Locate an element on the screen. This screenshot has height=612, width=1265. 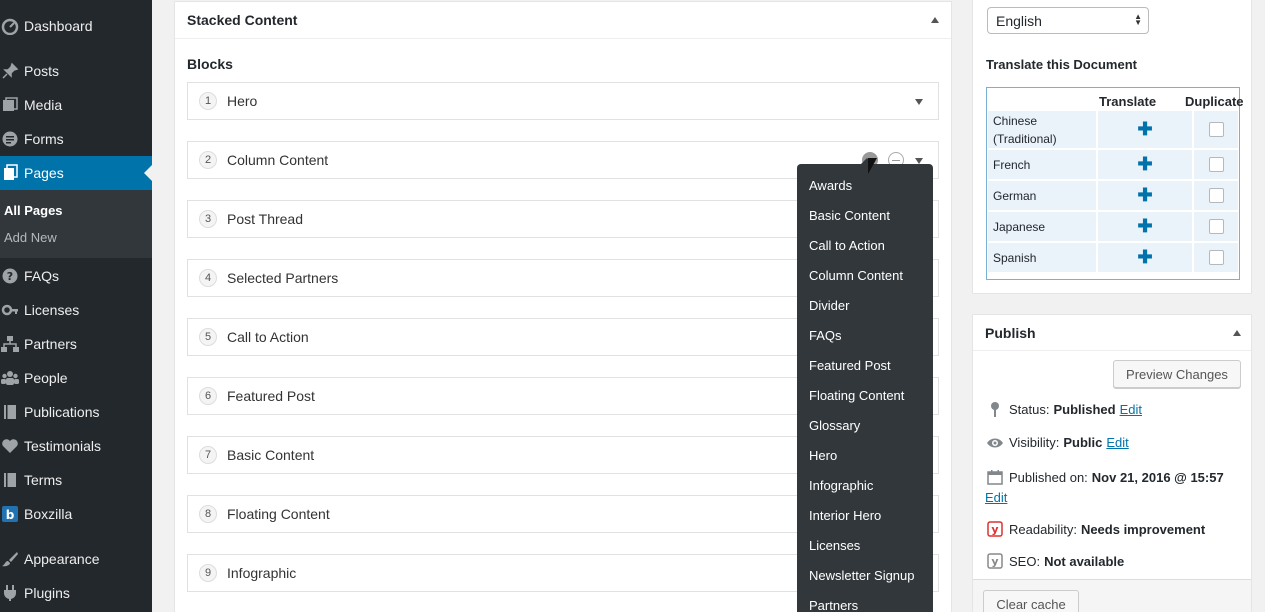
sidebar-item-label: Plugins is located at coordinates (47, 593).